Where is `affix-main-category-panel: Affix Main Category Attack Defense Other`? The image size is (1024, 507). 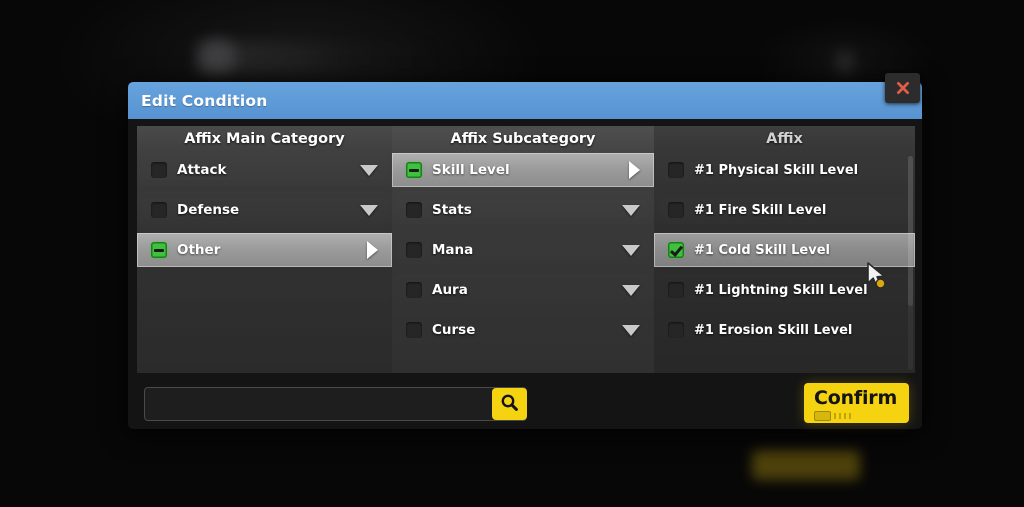
affix-main-category-panel: Affix Main Category Attack Defense Other is located at coordinates (264, 249).